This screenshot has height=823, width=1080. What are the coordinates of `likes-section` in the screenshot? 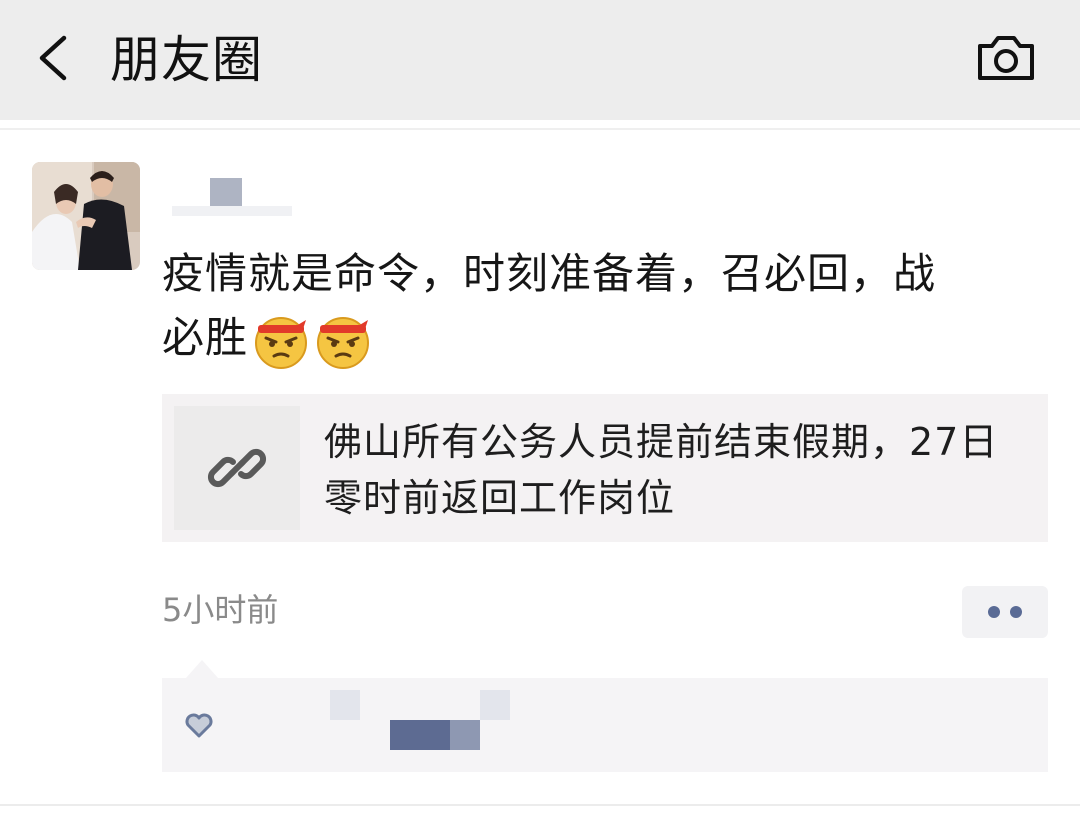 It's located at (605, 725).